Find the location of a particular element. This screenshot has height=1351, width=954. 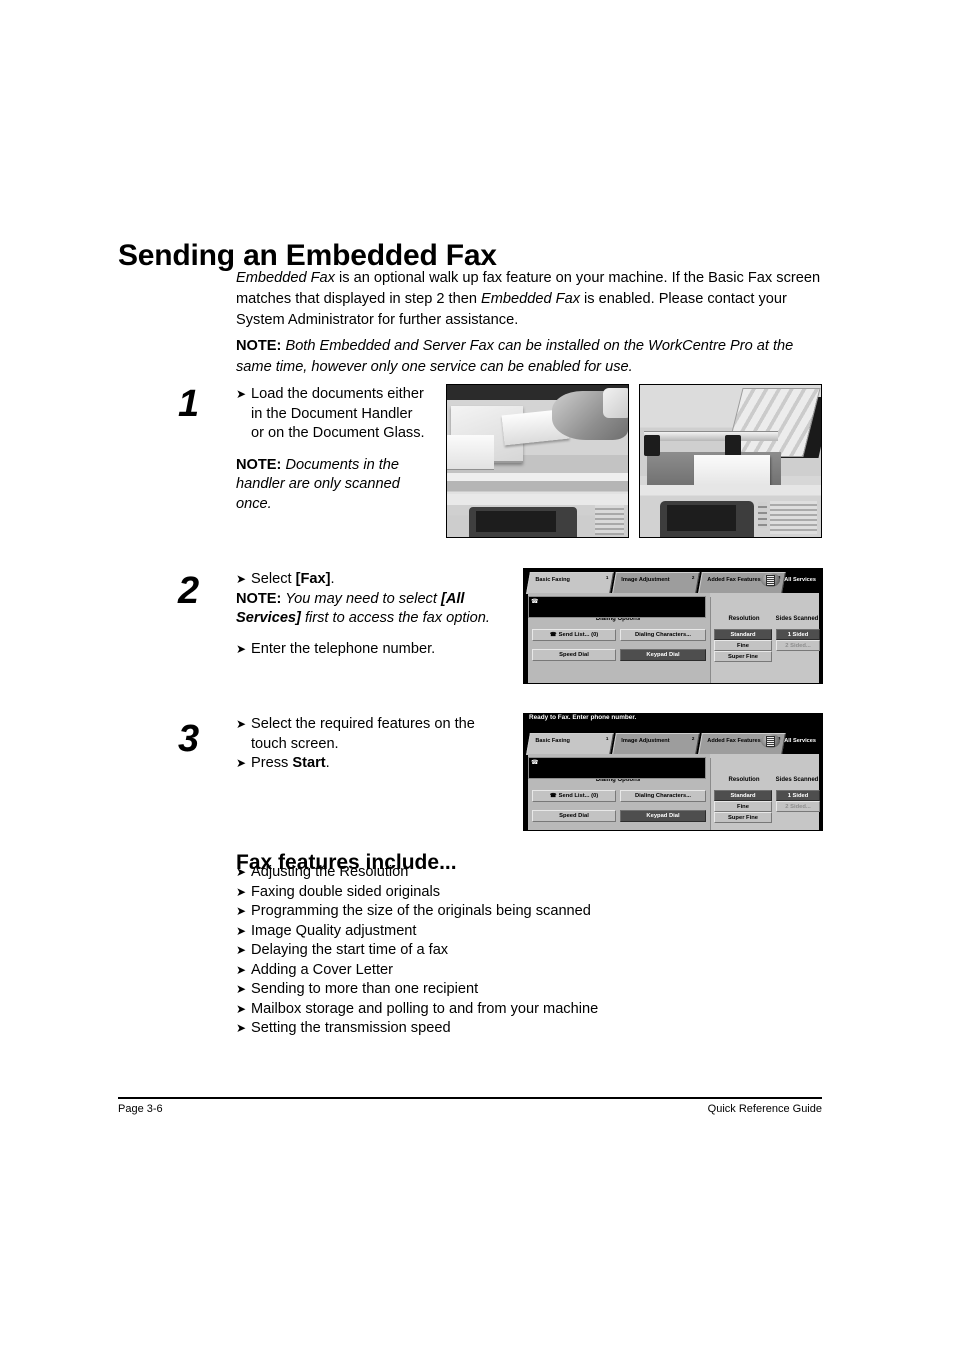

photo1-output-tray is located at coordinates (471, 452).